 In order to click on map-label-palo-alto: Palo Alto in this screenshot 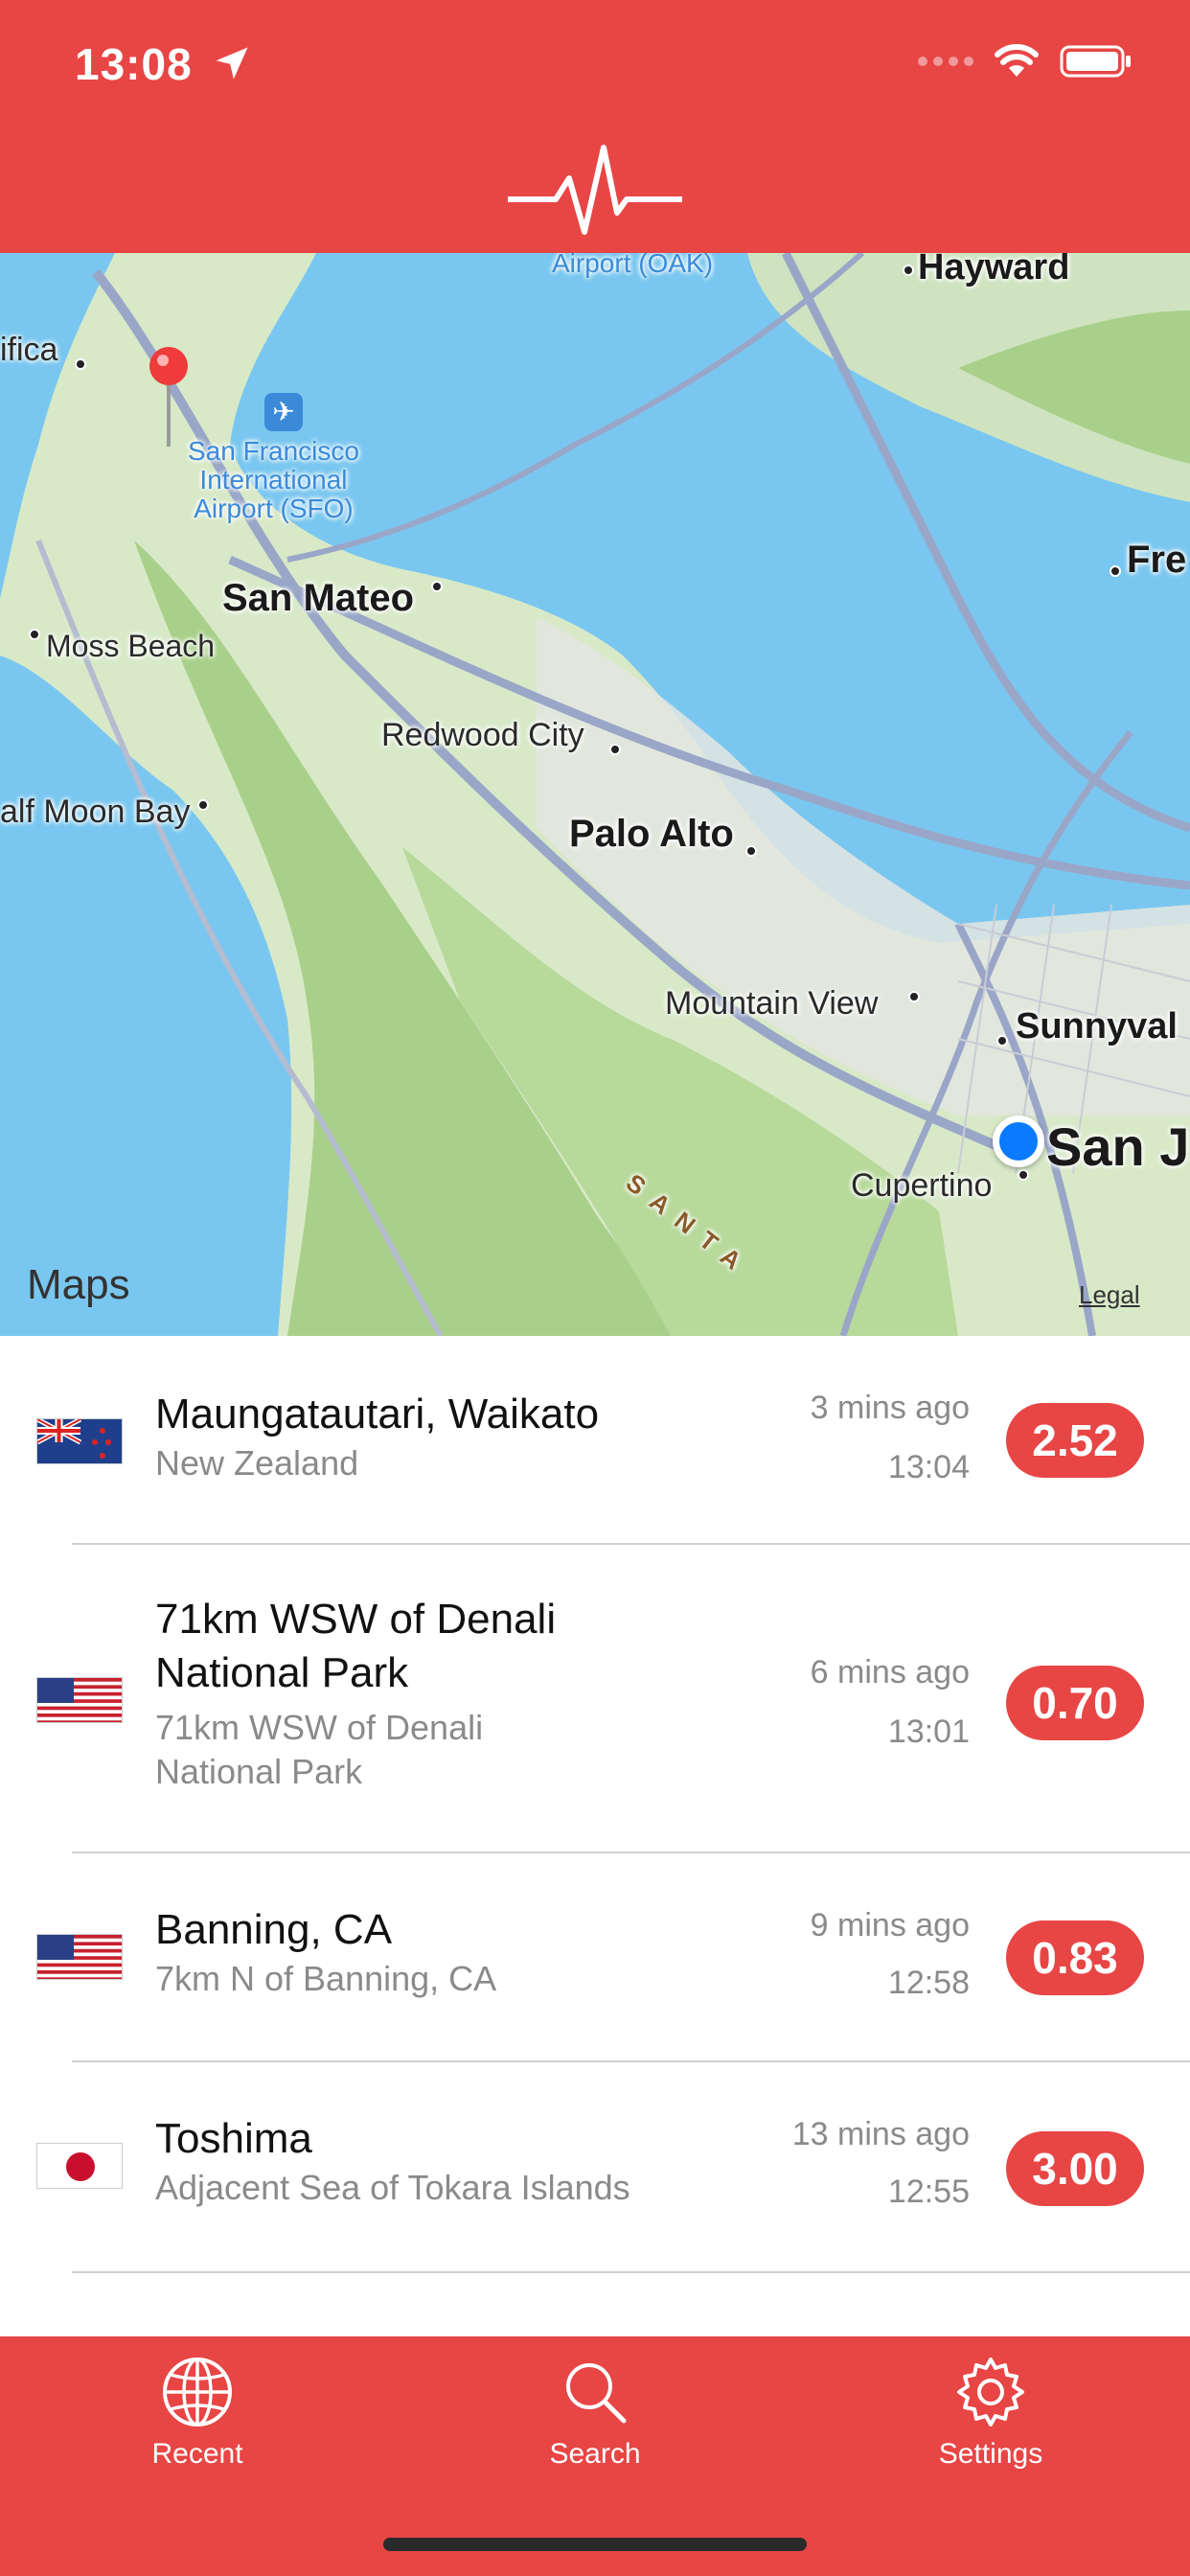, I will do `click(652, 834)`.